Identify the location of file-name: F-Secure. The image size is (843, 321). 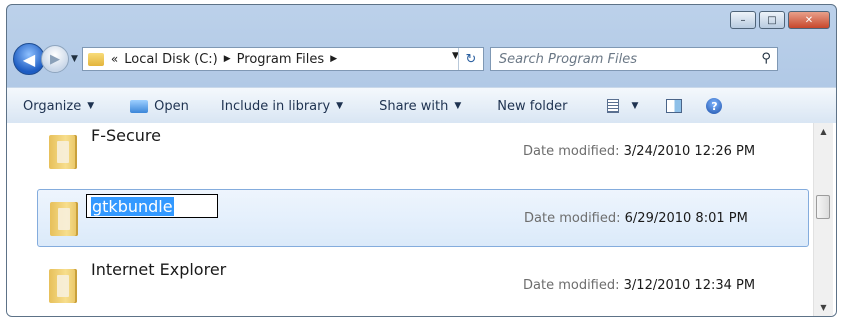
(126, 135).